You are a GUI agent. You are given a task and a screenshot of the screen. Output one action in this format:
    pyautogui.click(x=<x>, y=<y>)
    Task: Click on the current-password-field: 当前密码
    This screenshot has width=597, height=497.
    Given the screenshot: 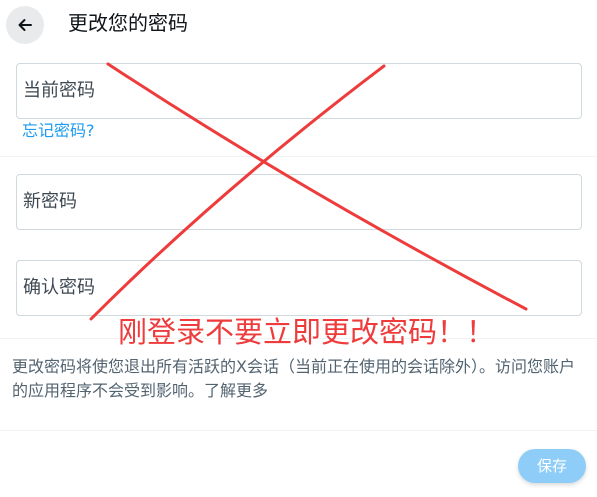 What is the action you would take?
    pyautogui.click(x=299, y=91)
    